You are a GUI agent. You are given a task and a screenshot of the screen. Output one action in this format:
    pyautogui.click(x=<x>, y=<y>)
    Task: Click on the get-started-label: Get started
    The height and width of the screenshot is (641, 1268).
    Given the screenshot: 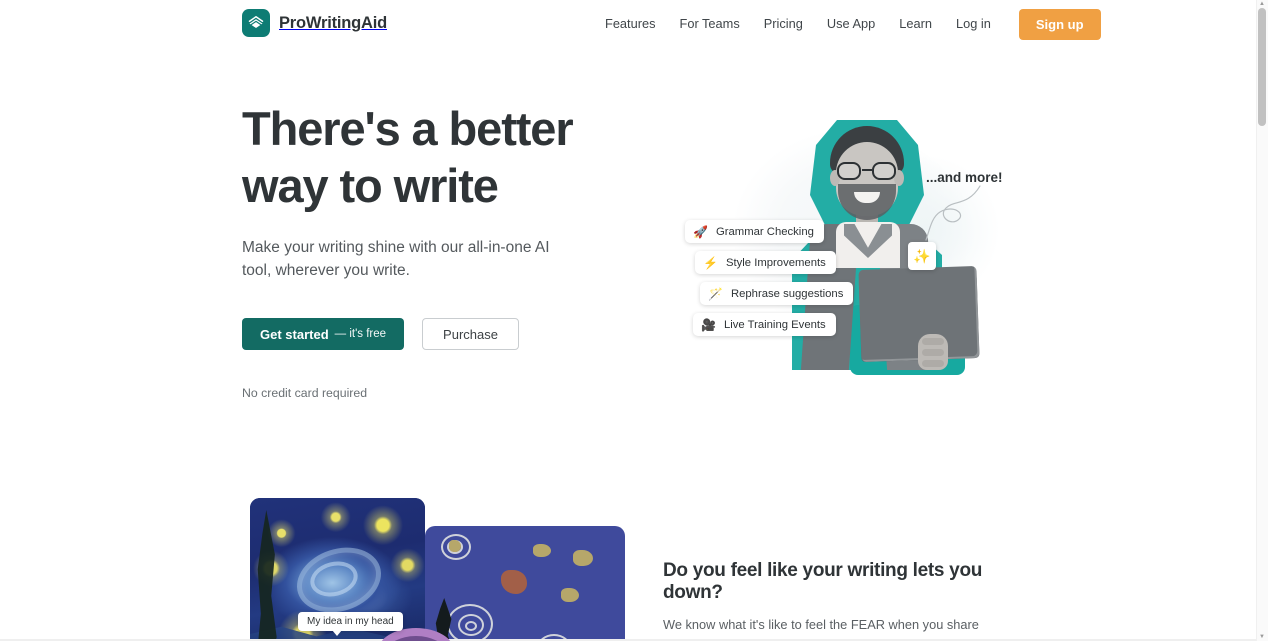 What is the action you would take?
    pyautogui.click(x=294, y=334)
    